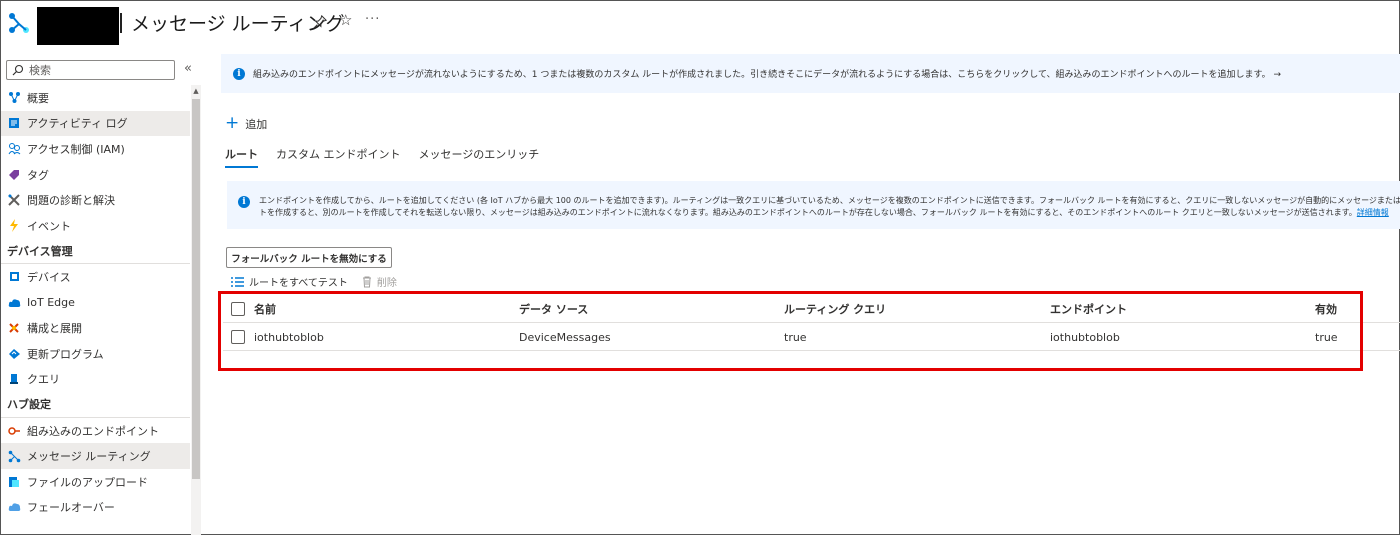  I want to click on sidebar-item-message-routing: メッセージ ルーティング, so click(95, 456).